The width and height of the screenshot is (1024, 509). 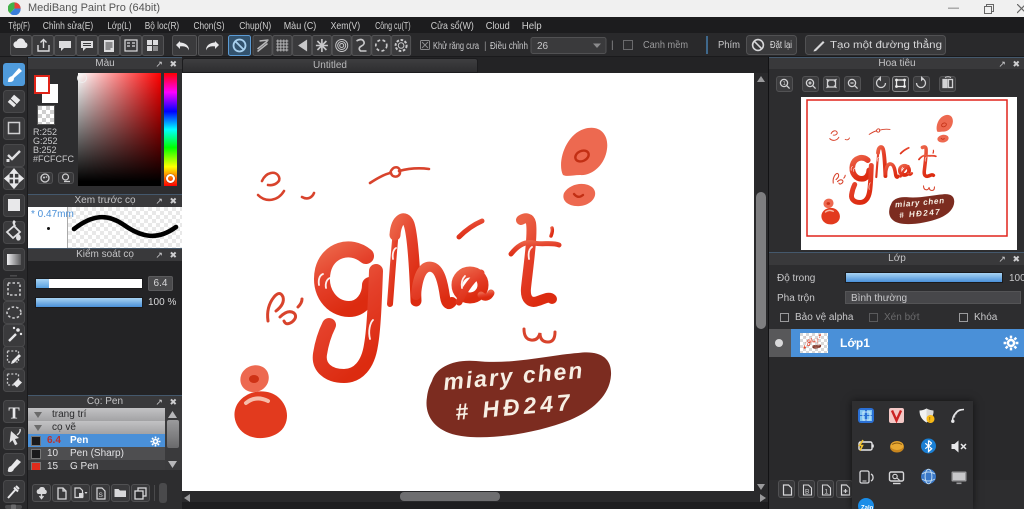 What do you see at coordinates (532, 26) in the screenshot?
I see `svg-text: Help` at bounding box center [532, 26].